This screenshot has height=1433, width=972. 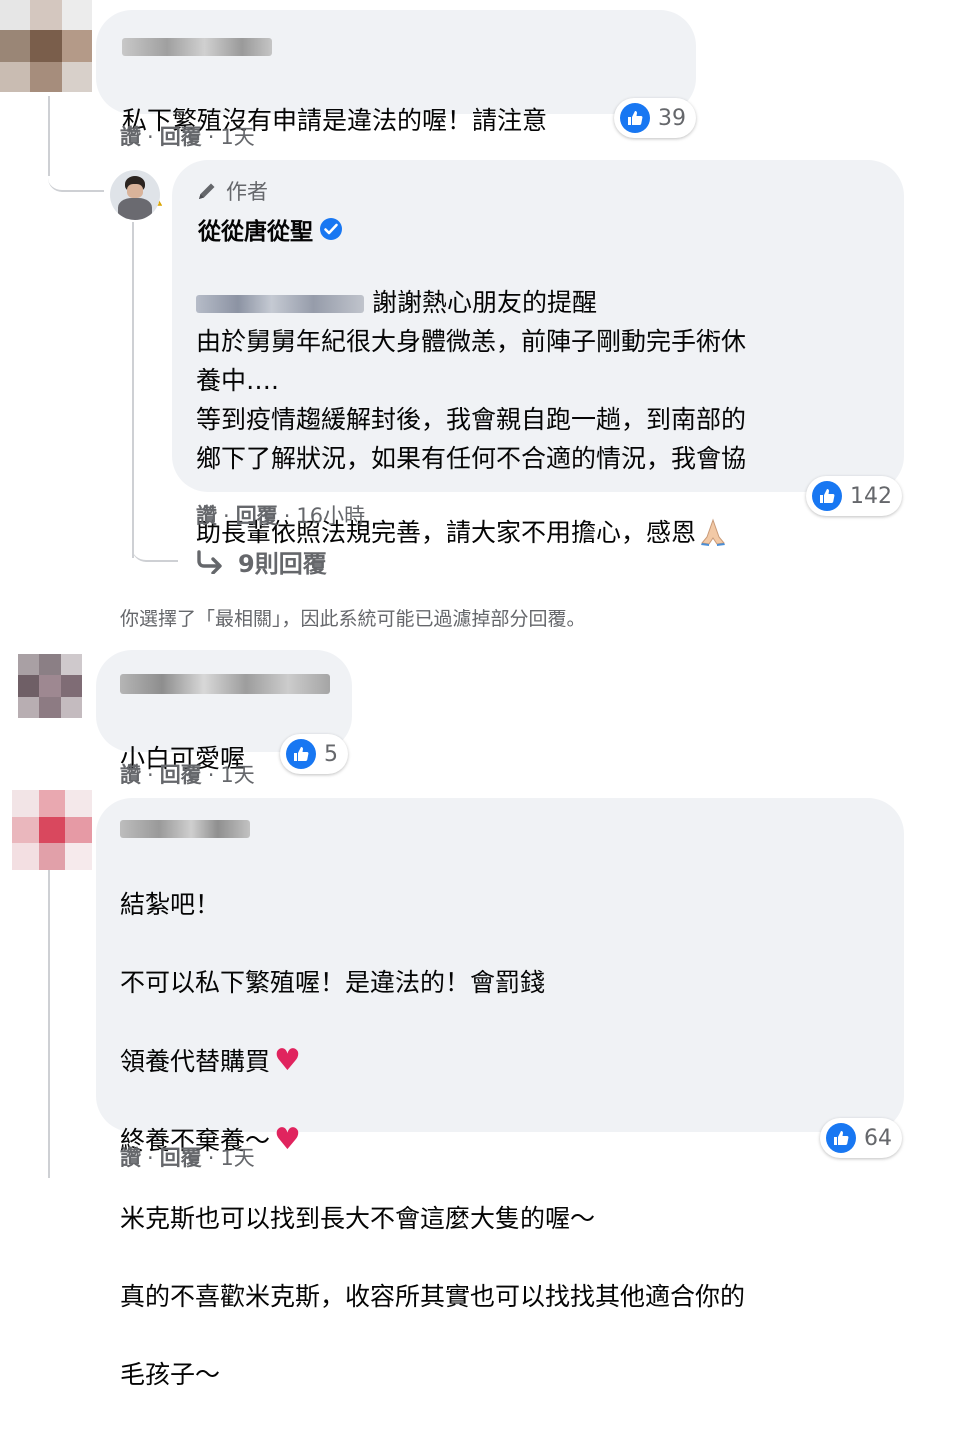 I want to click on author-name: 從從唐從聖, so click(x=255, y=229).